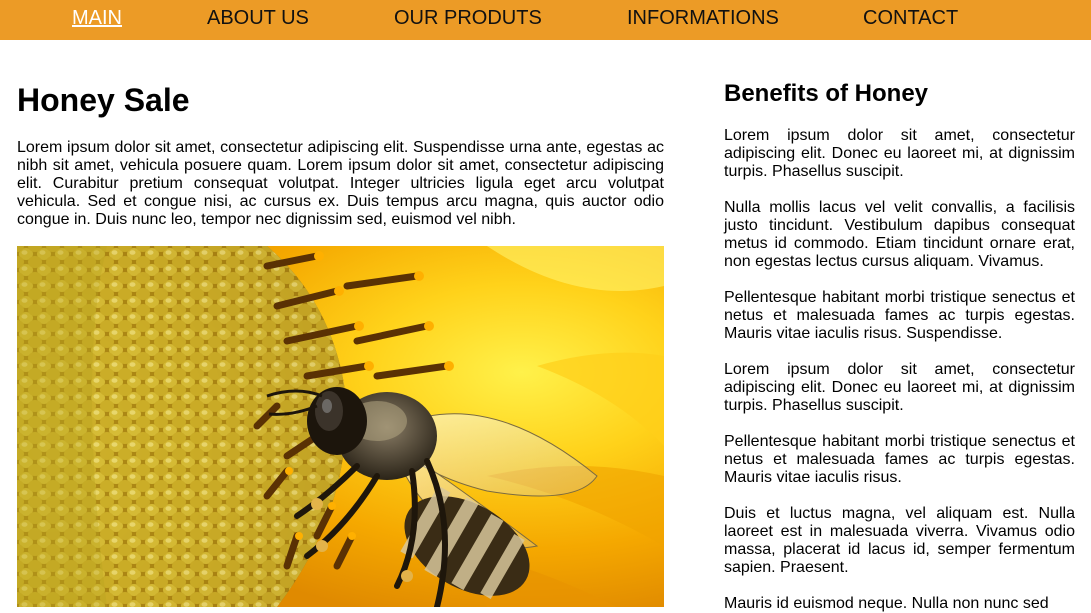  Describe the element at coordinates (103, 100) in the screenshot. I see `page-title: Honey Sale` at that location.